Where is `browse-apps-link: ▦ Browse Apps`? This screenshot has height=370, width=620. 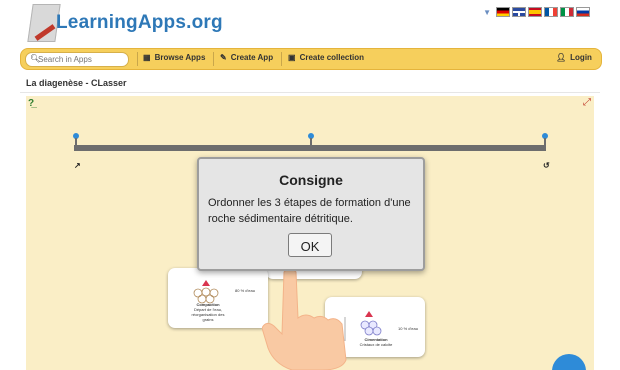 browse-apps-link: ▦ Browse Apps is located at coordinates (174, 57).